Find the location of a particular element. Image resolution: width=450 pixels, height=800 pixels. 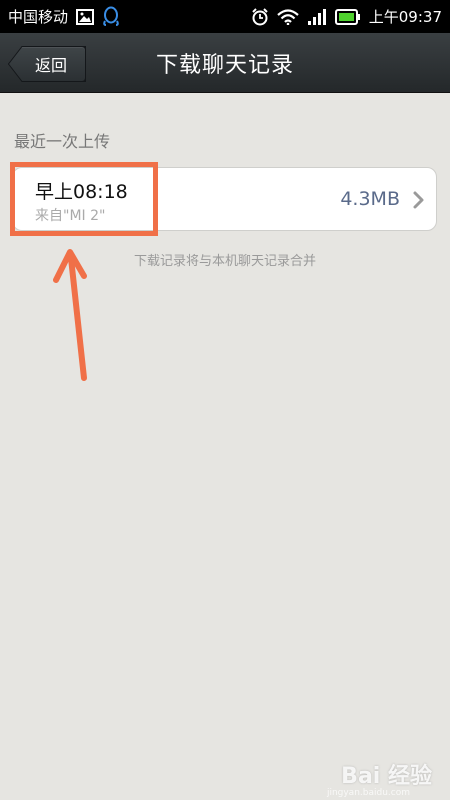

status-bar: 中国移动 上午09:37 is located at coordinates (225, 16).